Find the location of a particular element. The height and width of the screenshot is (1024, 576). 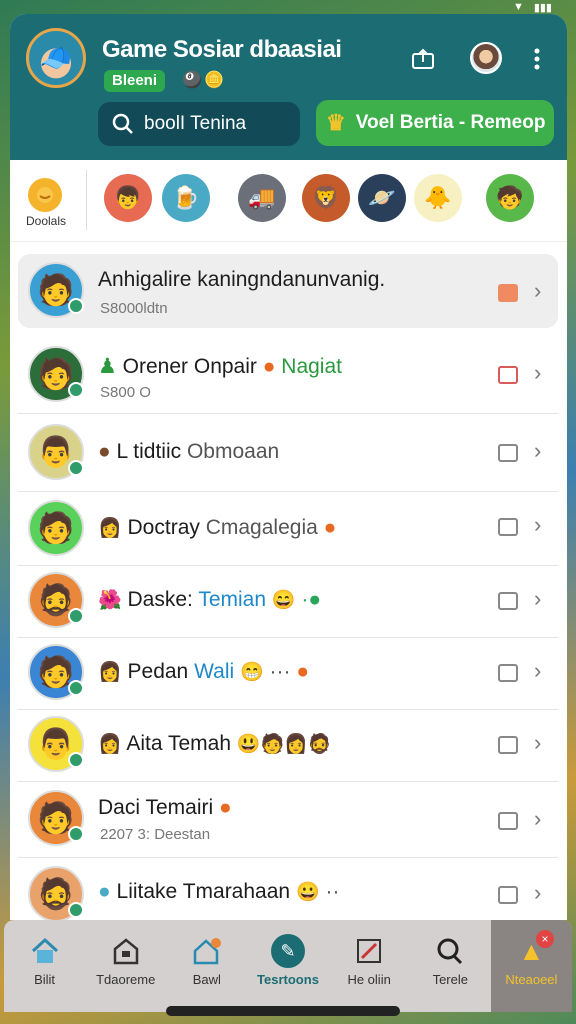

search-input: boolI Tenina is located at coordinates (199, 124).